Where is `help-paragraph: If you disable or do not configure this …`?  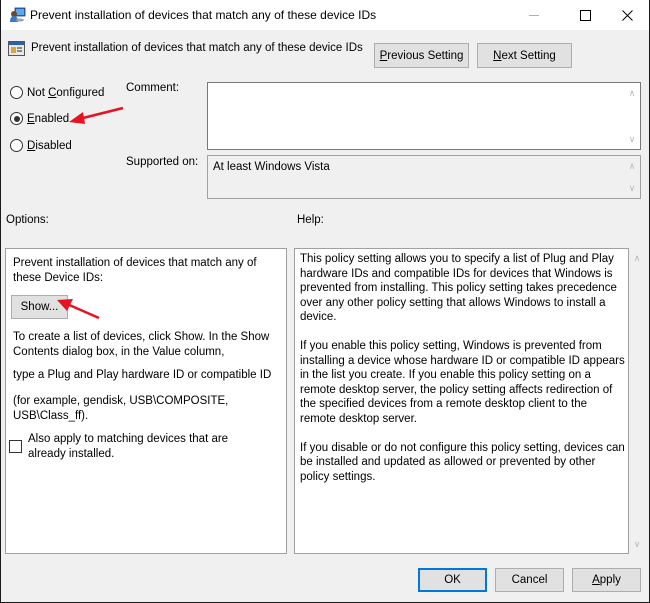 help-paragraph: If you disable or do not configure this … is located at coordinates (462, 462).